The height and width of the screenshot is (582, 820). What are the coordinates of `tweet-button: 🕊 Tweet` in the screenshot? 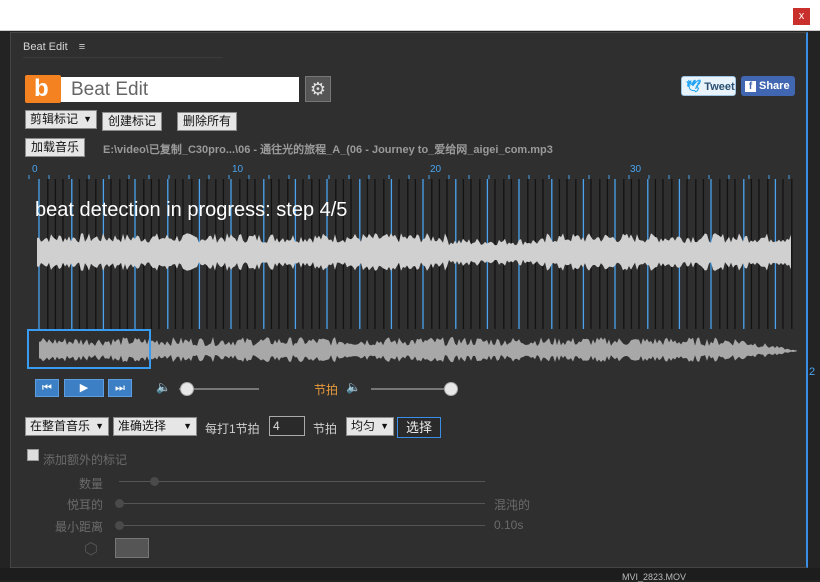 It's located at (708, 86).